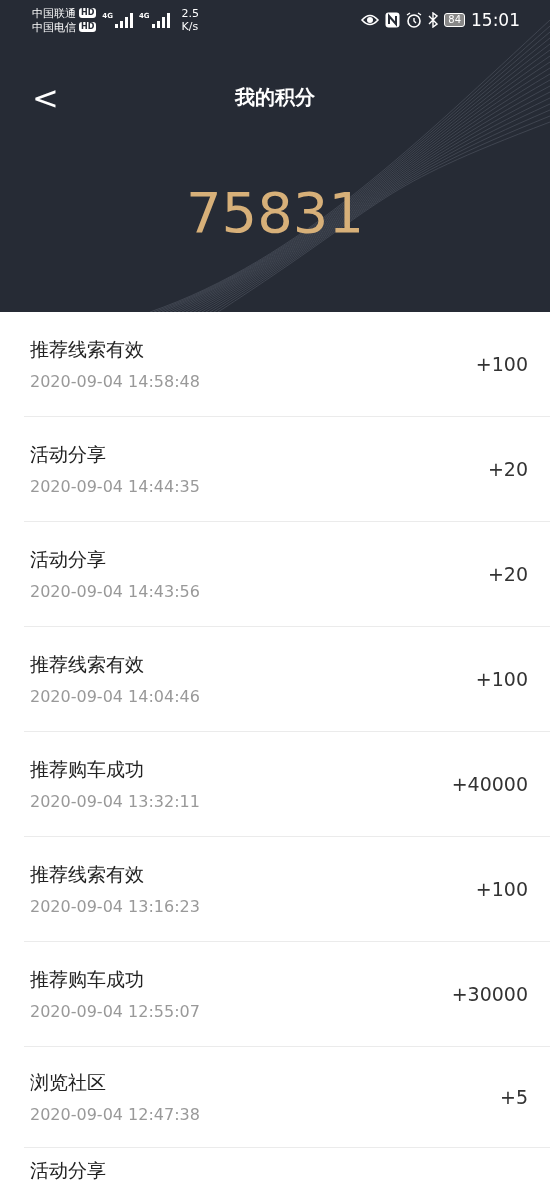 The width and height of the screenshot is (550, 1191). What do you see at coordinates (115, 486) in the screenshot?
I see `record-time: 2020-09-04 14:44:35` at bounding box center [115, 486].